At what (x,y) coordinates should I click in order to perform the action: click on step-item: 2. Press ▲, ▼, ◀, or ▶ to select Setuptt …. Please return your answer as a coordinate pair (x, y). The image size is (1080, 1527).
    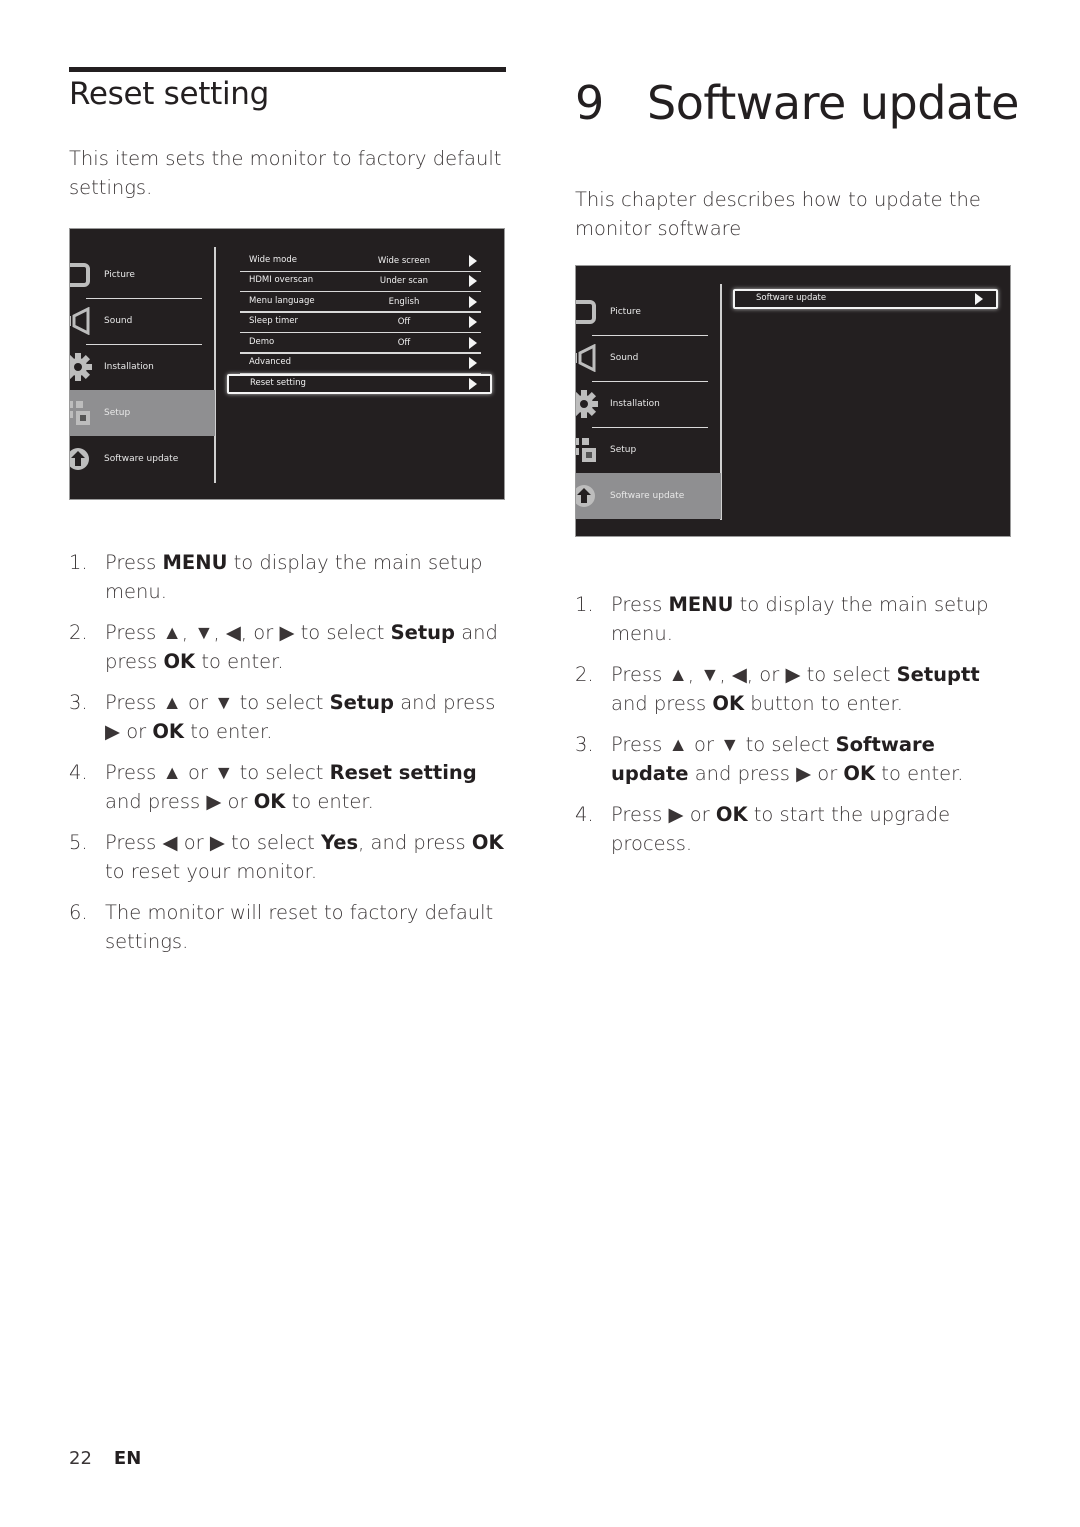
    Looking at the image, I should click on (793, 689).